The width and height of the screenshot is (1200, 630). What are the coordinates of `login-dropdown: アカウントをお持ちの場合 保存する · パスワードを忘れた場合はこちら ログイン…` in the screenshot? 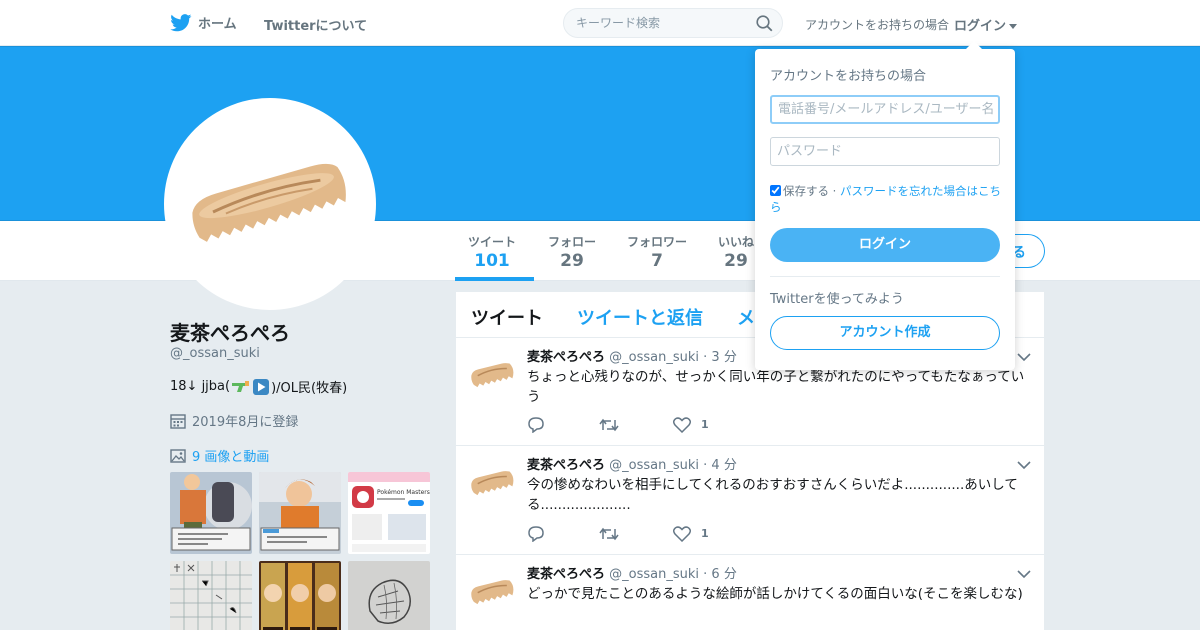 It's located at (885, 205).